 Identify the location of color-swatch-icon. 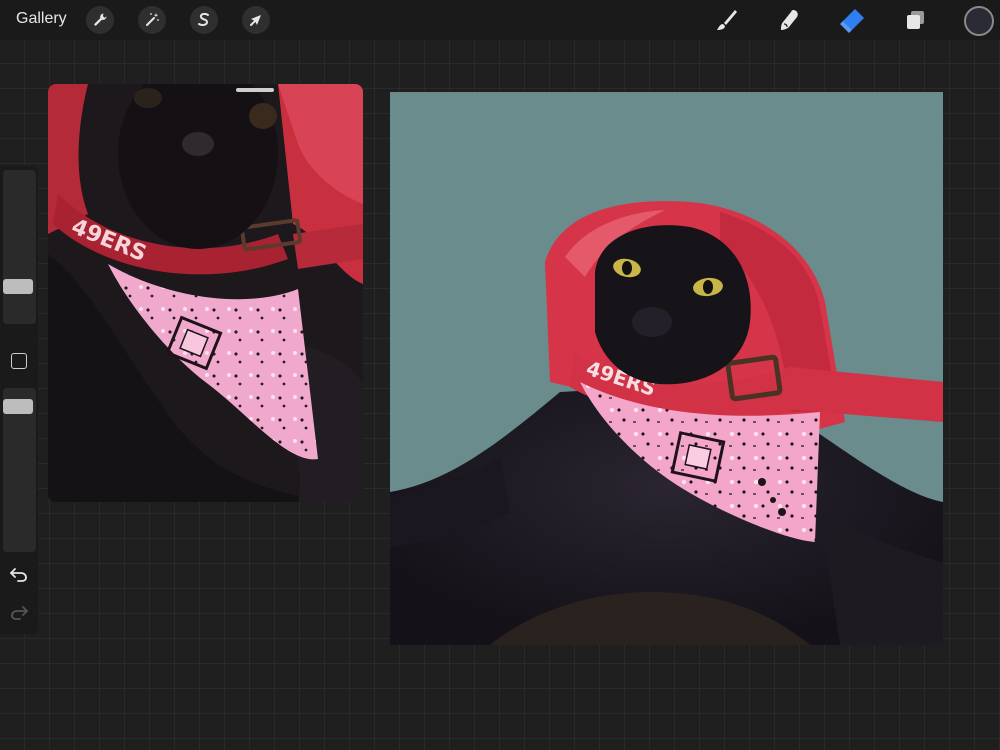
(979, 21).